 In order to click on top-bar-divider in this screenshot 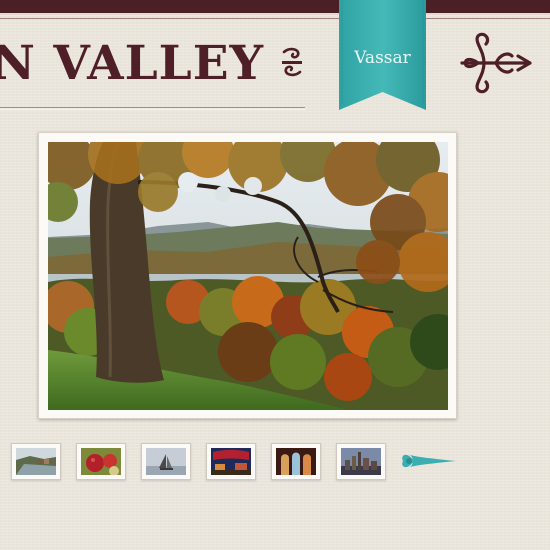, I will do `click(275, 18)`.